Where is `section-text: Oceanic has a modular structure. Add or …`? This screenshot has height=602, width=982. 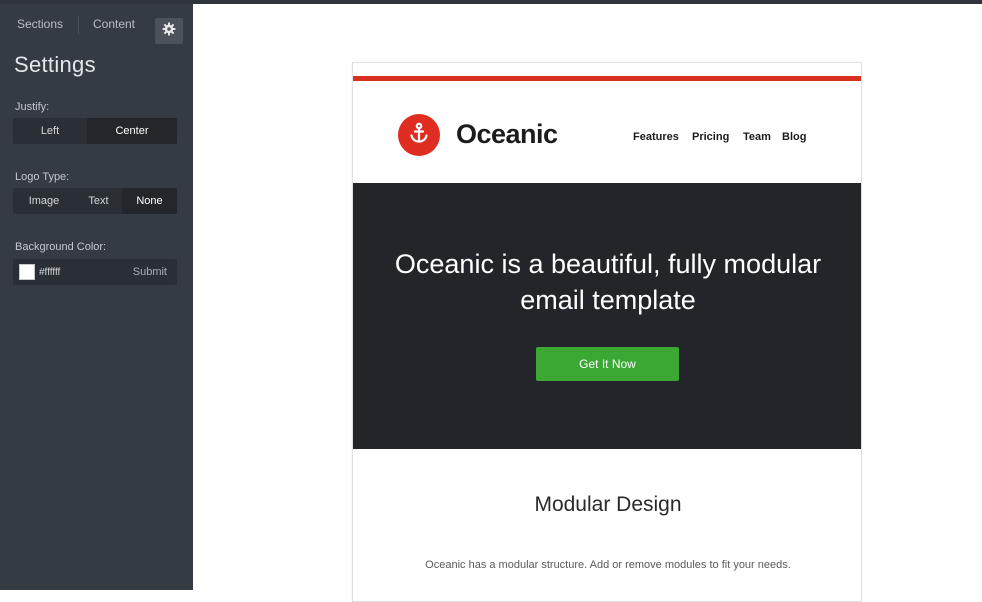
section-text: Oceanic has a modular structure. Add or … is located at coordinates (608, 565).